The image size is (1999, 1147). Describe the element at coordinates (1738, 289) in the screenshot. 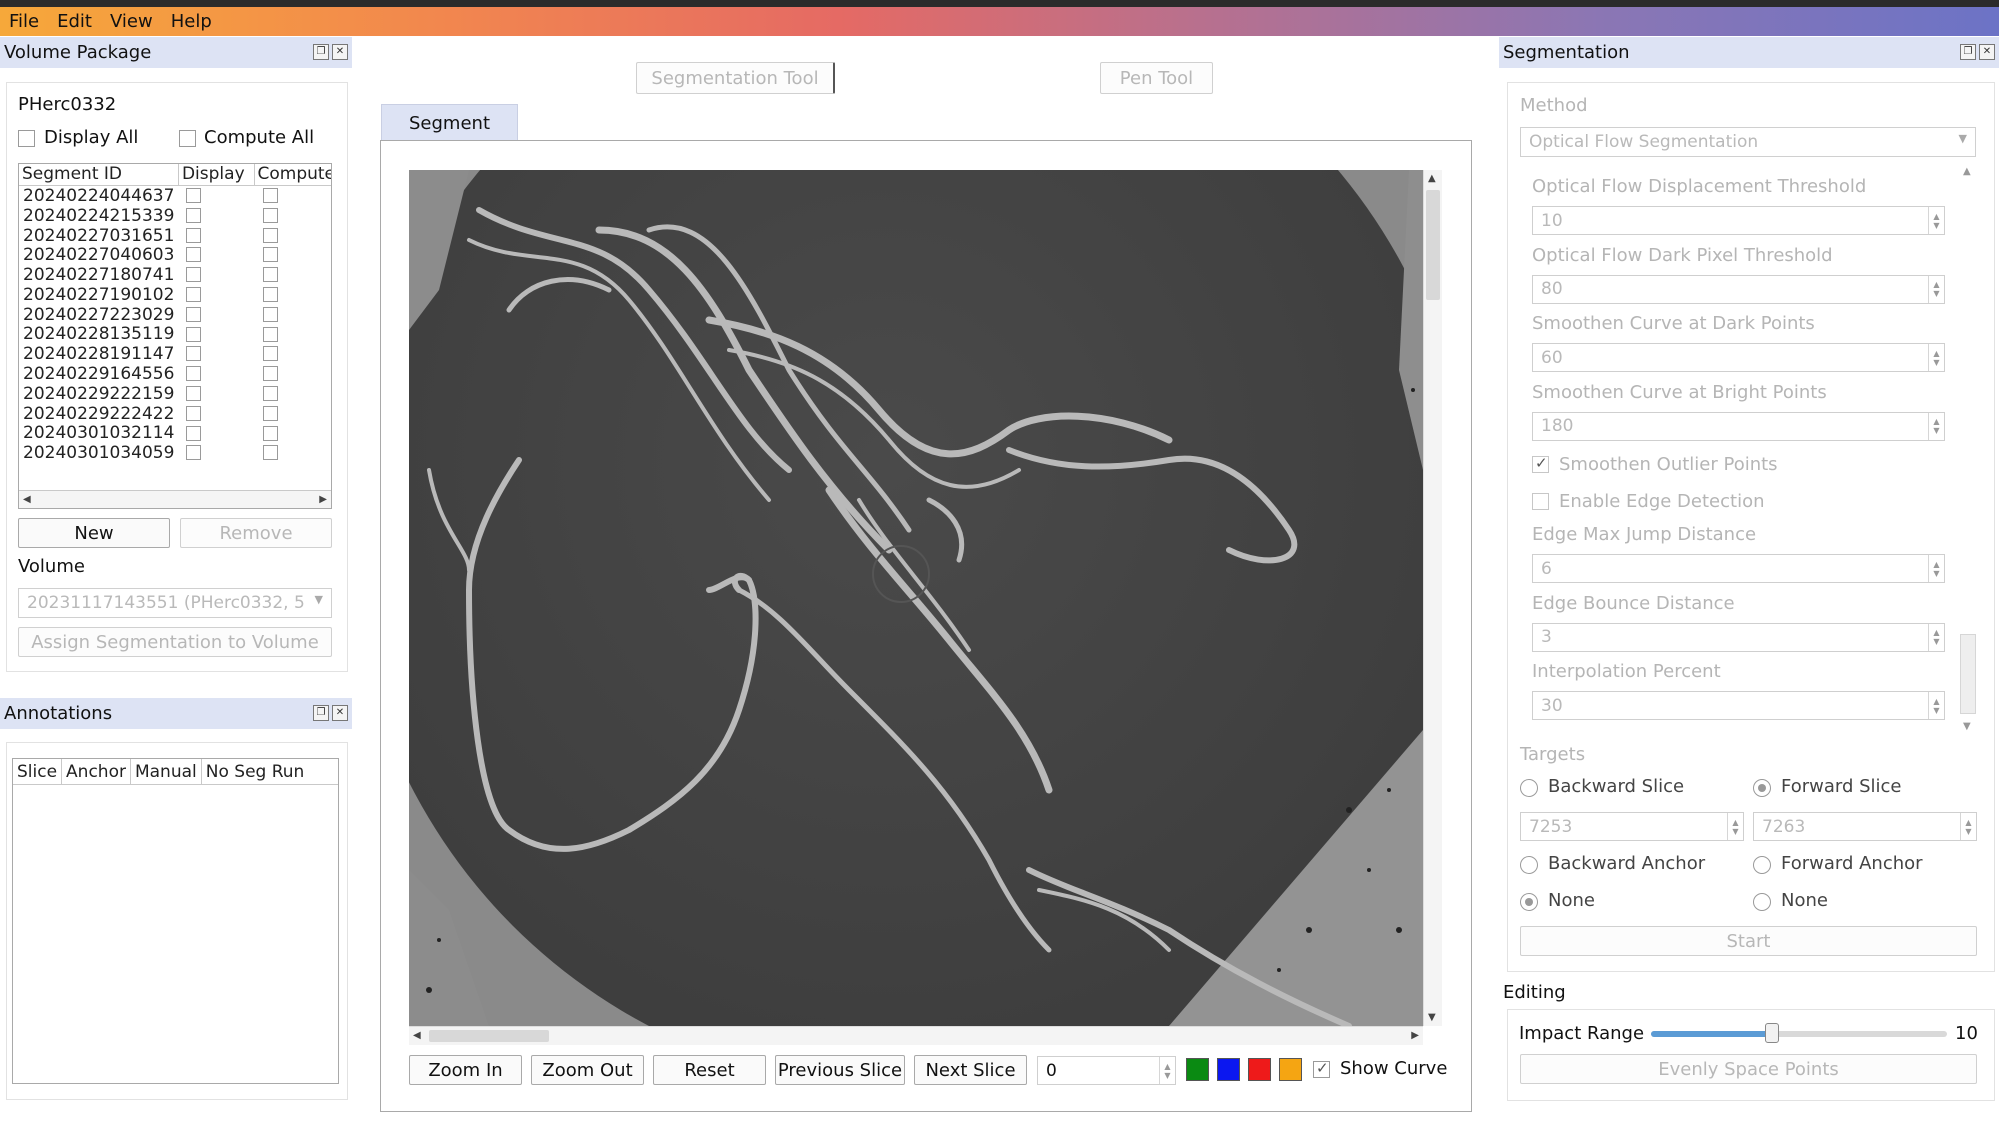

I see `param-input: 80 ▲ ▼` at that location.